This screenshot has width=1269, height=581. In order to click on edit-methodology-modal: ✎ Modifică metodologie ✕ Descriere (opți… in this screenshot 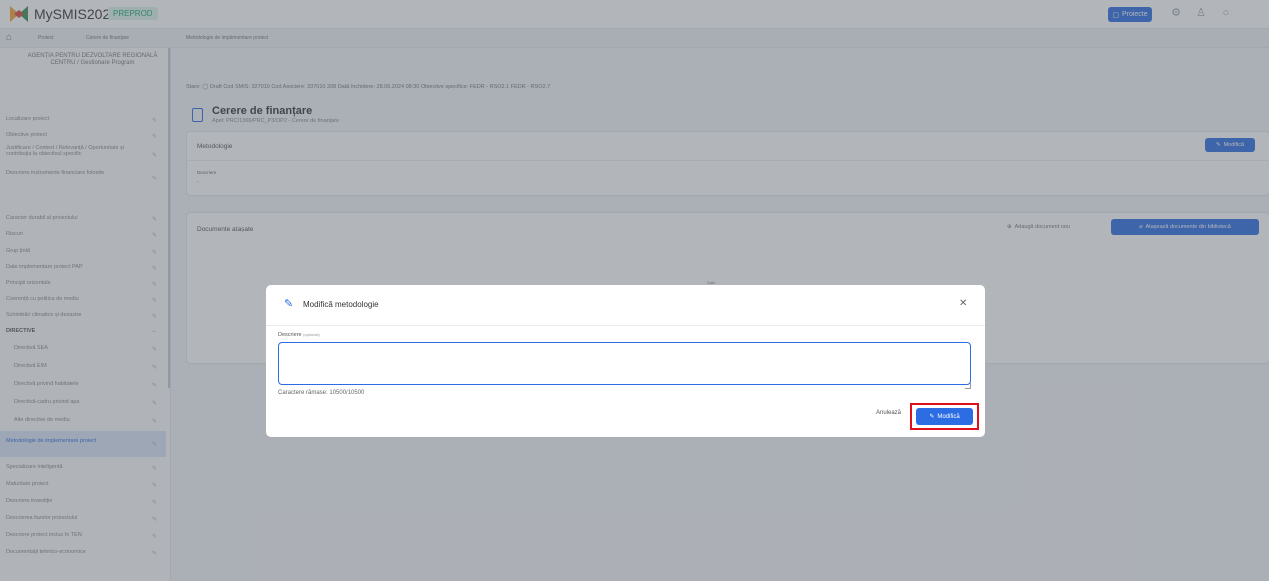, I will do `click(625, 361)`.